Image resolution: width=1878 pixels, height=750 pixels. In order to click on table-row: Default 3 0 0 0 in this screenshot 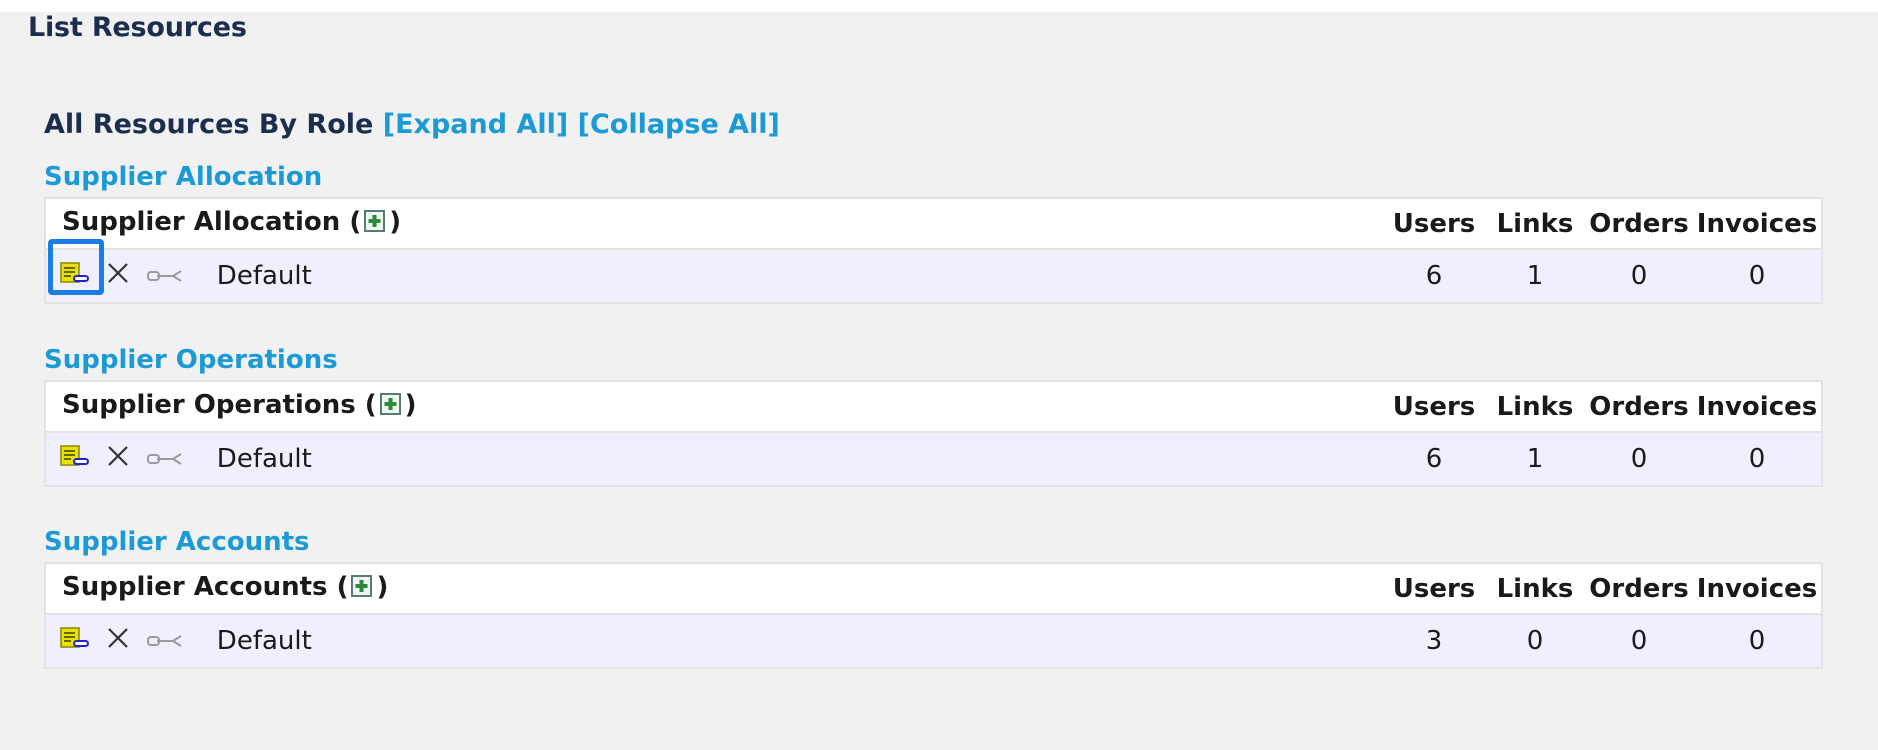, I will do `click(933, 641)`.